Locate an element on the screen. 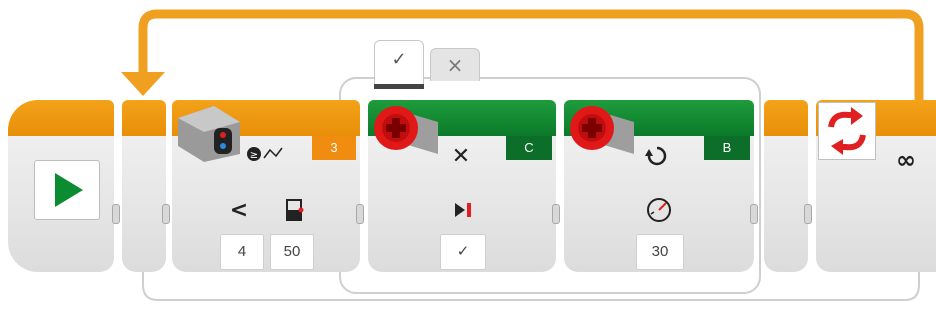 The image size is (936, 313). switch-end-block is located at coordinates (786, 186).